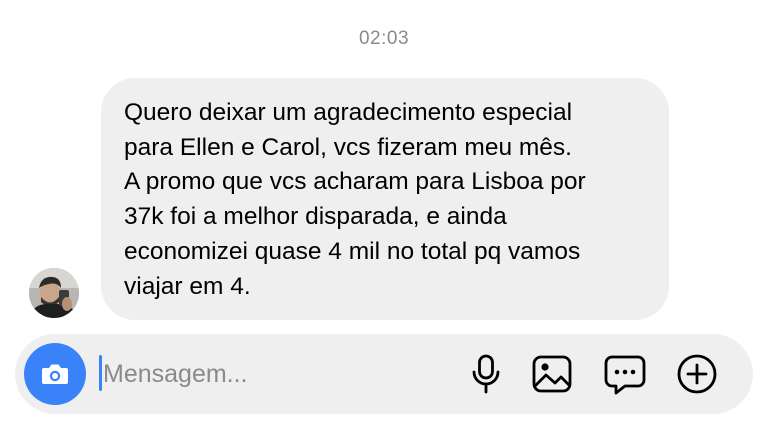  I want to click on avatar, so click(54, 293).